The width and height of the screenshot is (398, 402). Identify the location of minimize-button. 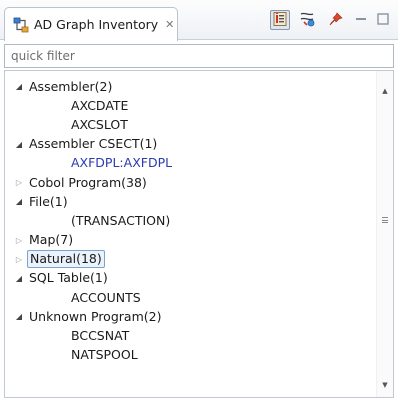
(361, 20).